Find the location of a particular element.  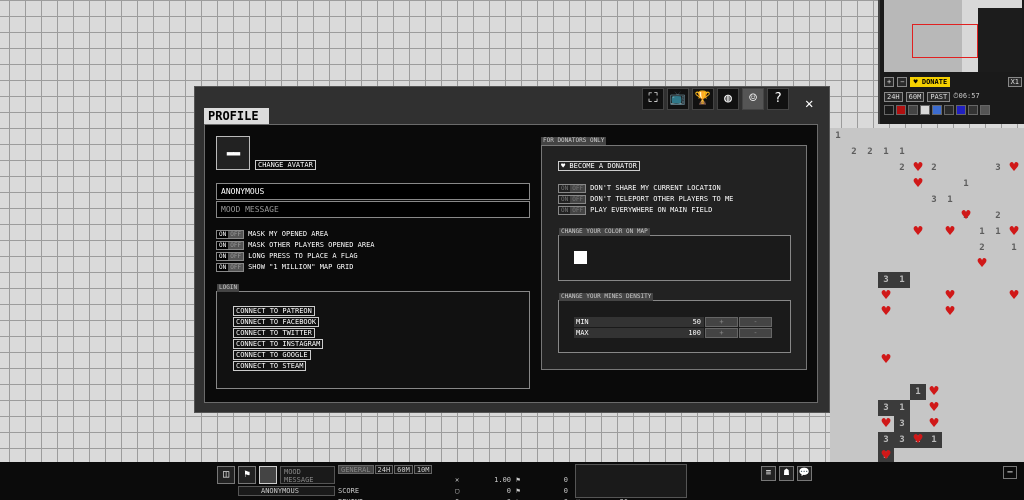

filter-24h: 24H is located at coordinates (893, 97).